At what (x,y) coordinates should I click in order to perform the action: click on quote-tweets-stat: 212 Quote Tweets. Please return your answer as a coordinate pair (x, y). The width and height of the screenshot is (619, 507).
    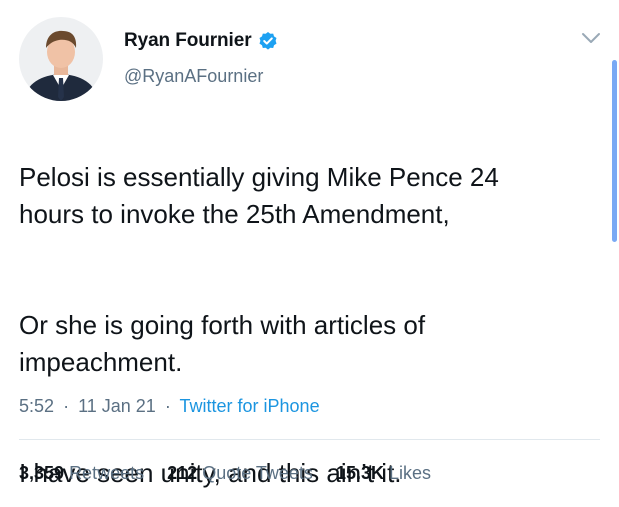
    Looking at the image, I should click on (242, 473).